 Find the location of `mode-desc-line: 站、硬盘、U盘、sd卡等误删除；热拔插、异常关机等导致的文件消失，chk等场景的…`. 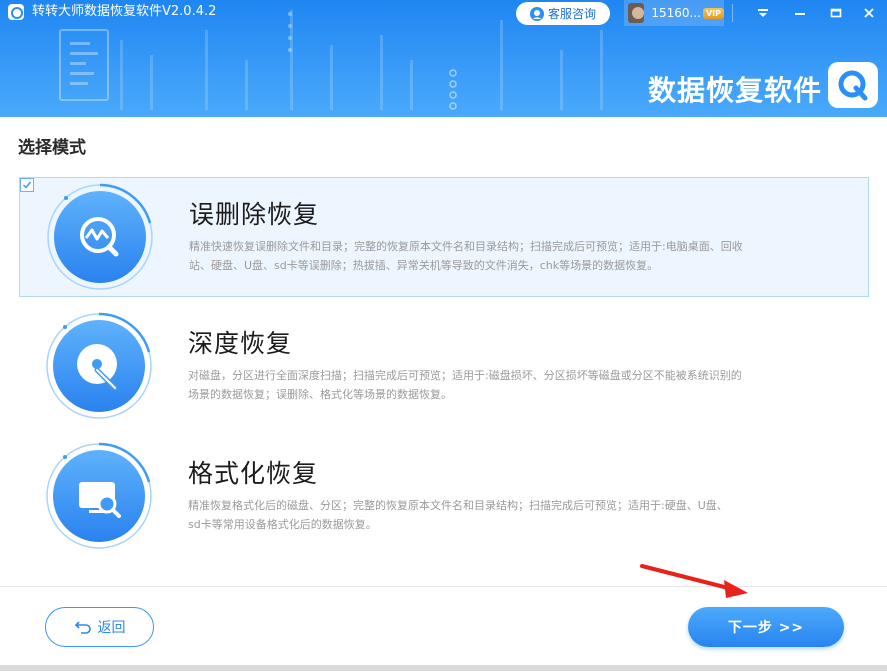

mode-desc-line: 站、硬盘、U盘、sd卡等误删除；热拔插、异常关机等导致的文件消失，chk等场景的… is located at coordinates (424, 265).